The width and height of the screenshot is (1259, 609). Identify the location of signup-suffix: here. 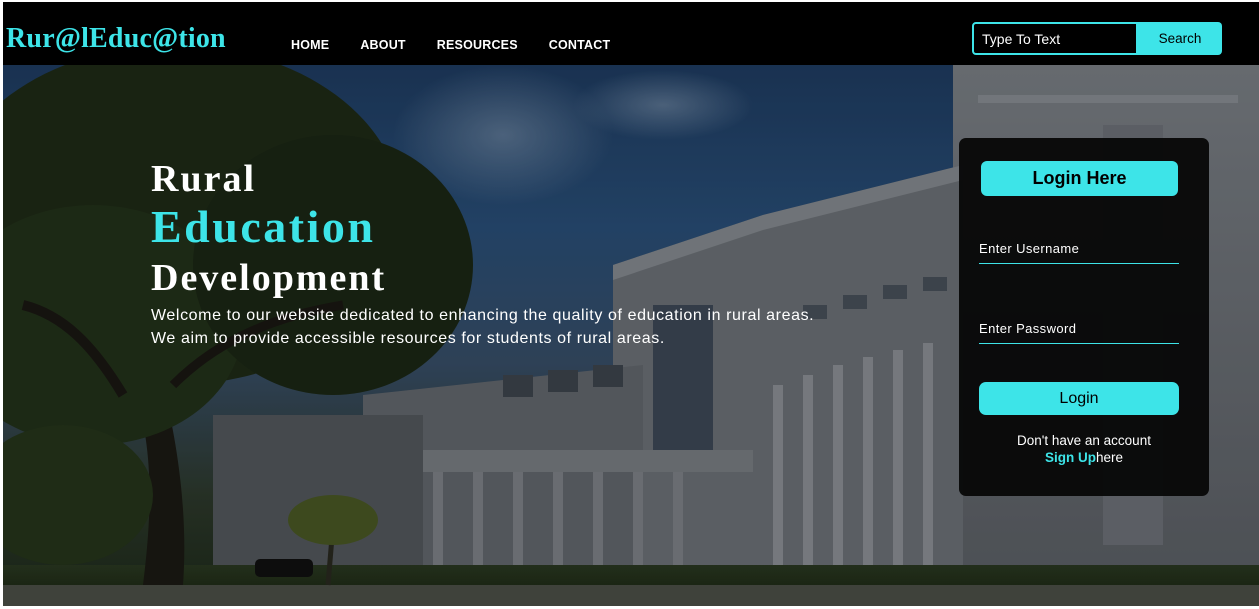
(1109, 457).